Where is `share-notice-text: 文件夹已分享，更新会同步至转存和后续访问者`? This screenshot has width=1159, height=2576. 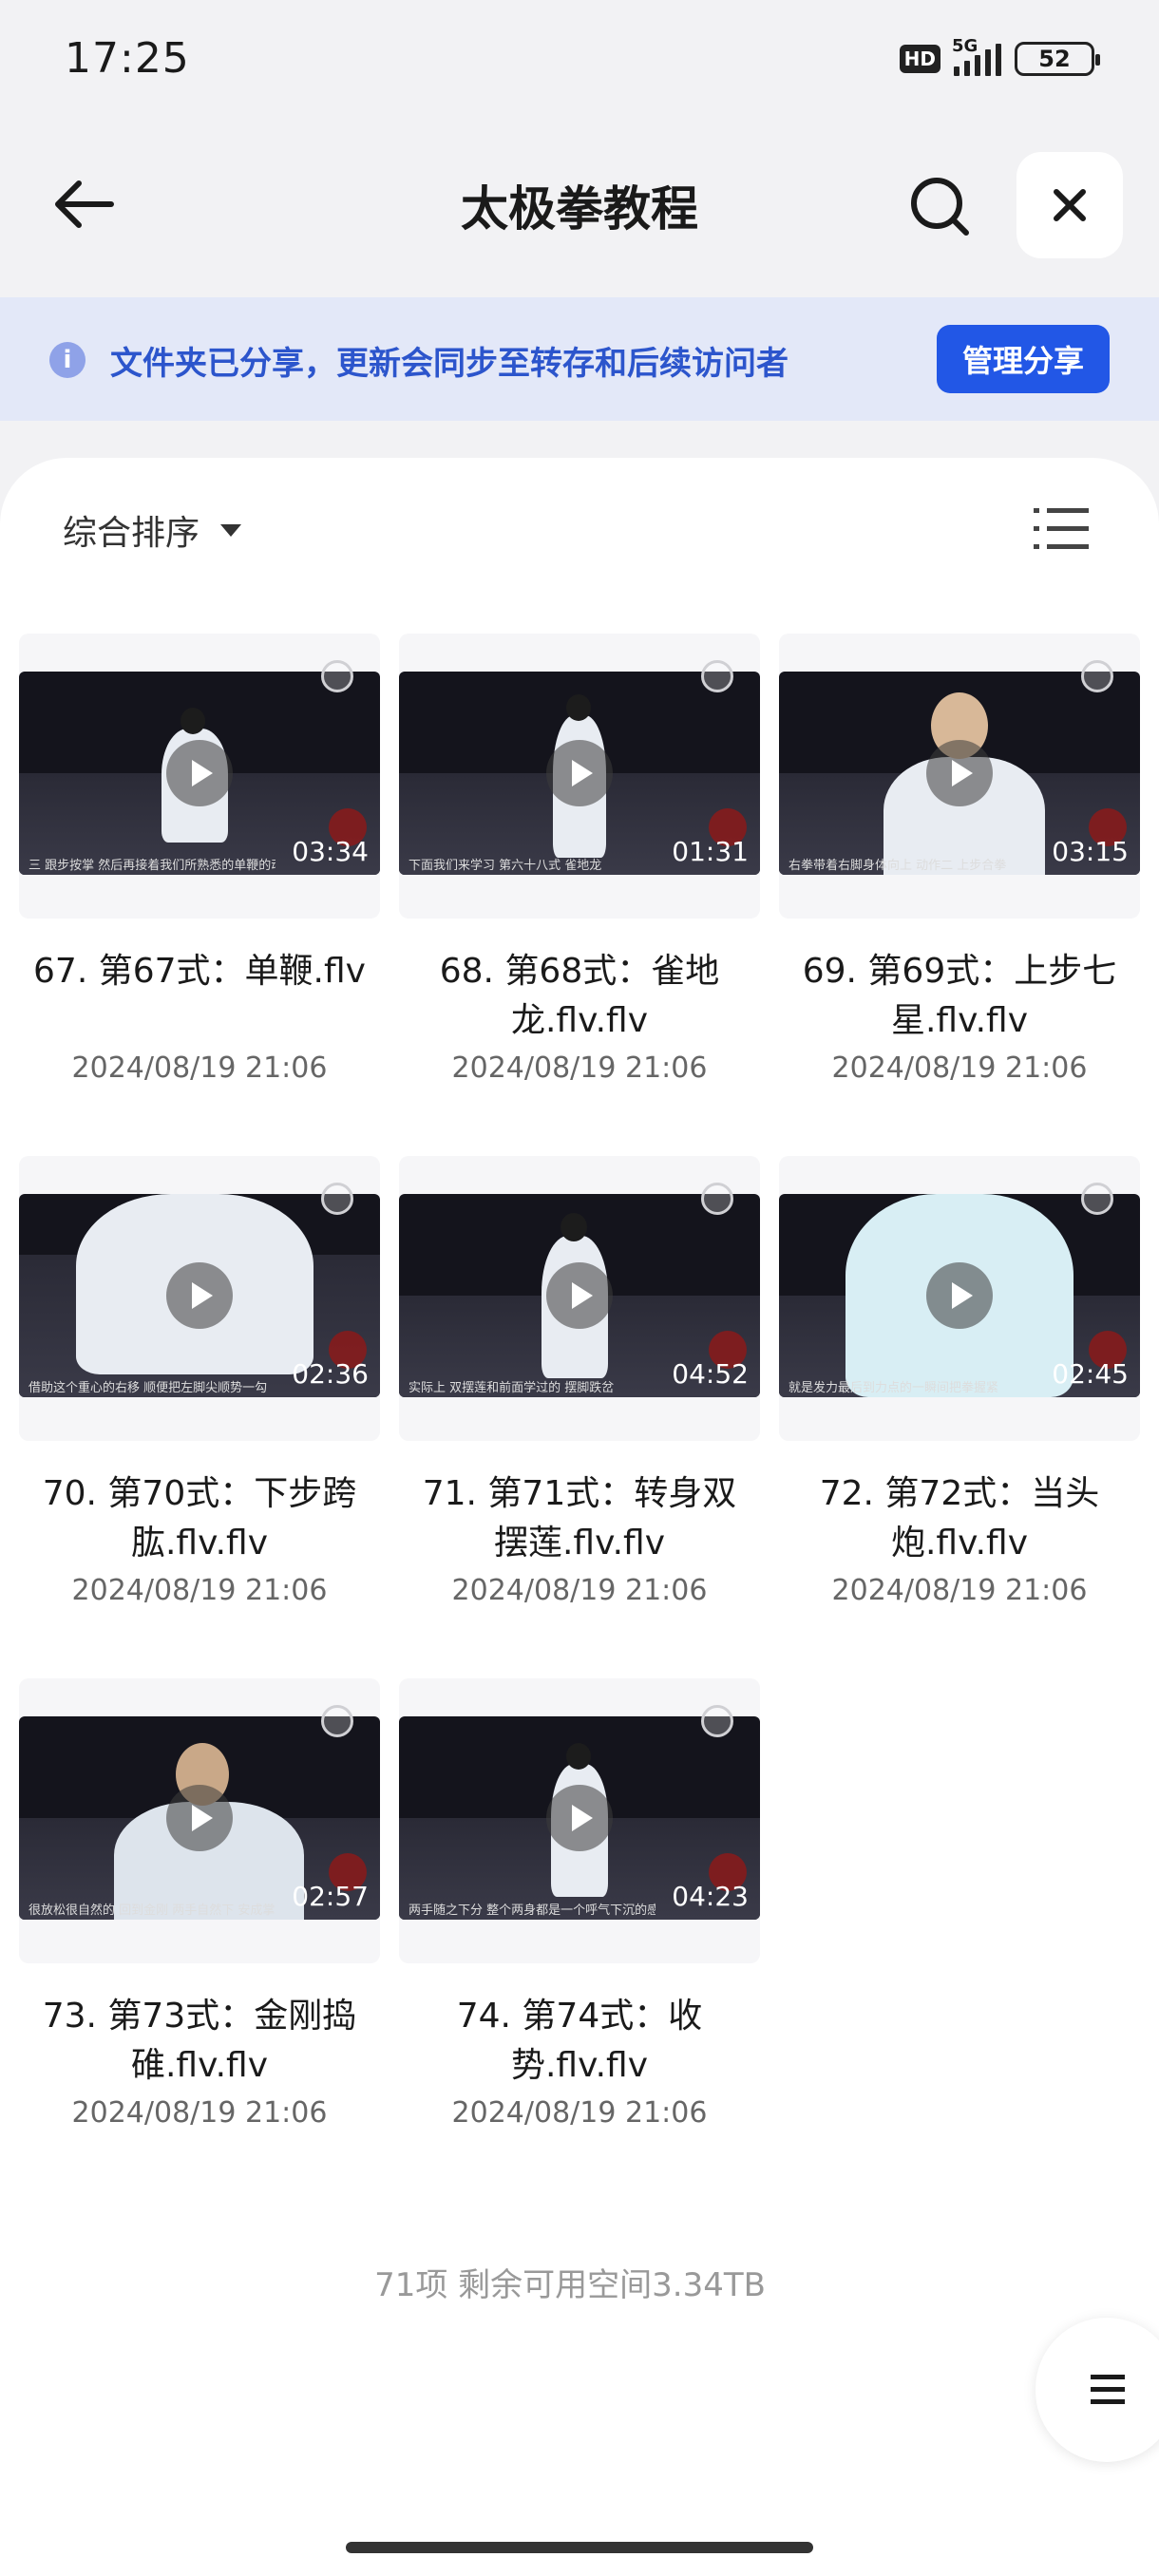
share-notice-text: 文件夹已分享，更新会同步至转存和后续访问者 is located at coordinates (449, 364).